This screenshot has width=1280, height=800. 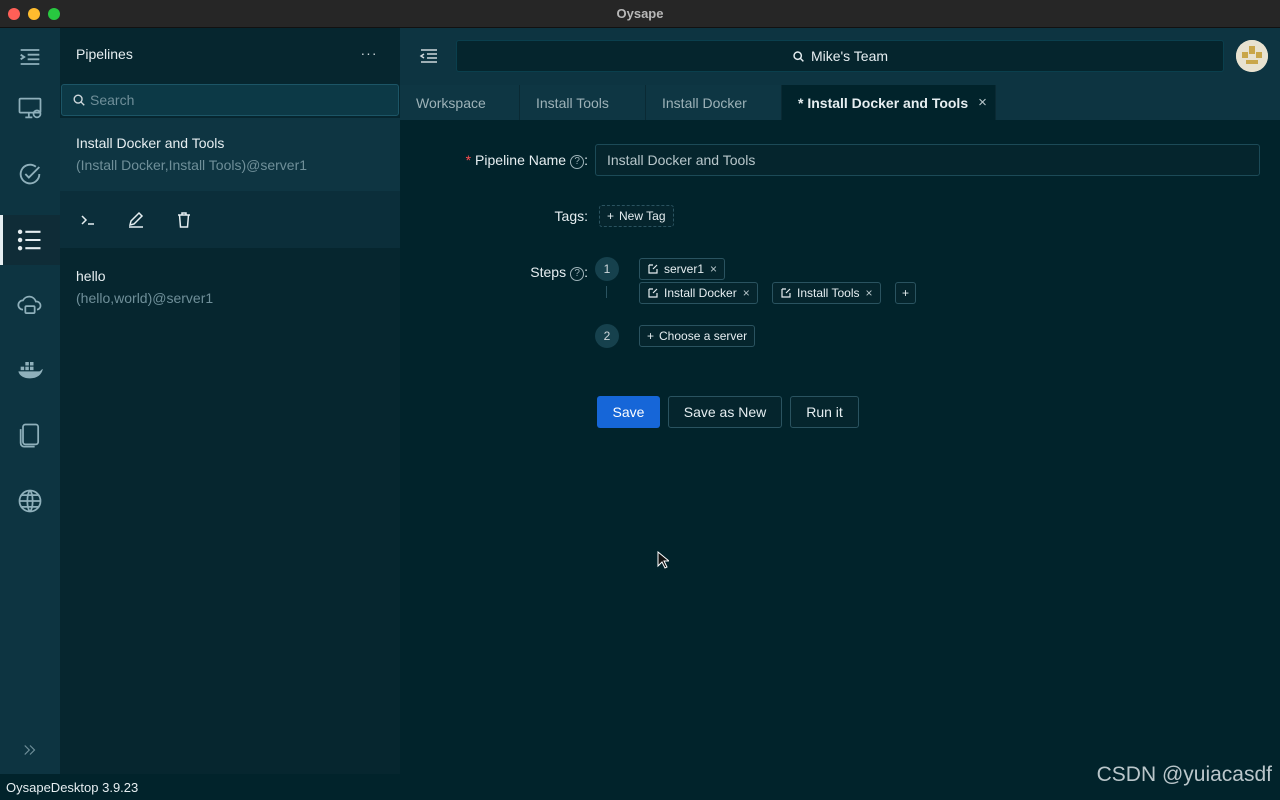 I want to click on toggle-panel-icon, so click(x=429, y=56).